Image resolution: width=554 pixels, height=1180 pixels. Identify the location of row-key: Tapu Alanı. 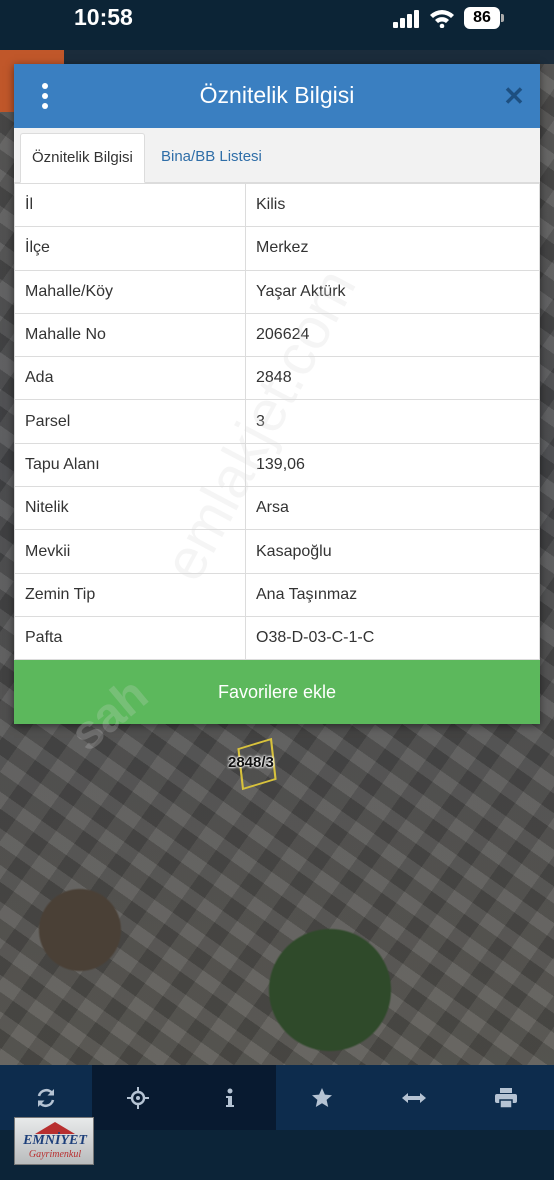
(130, 465).